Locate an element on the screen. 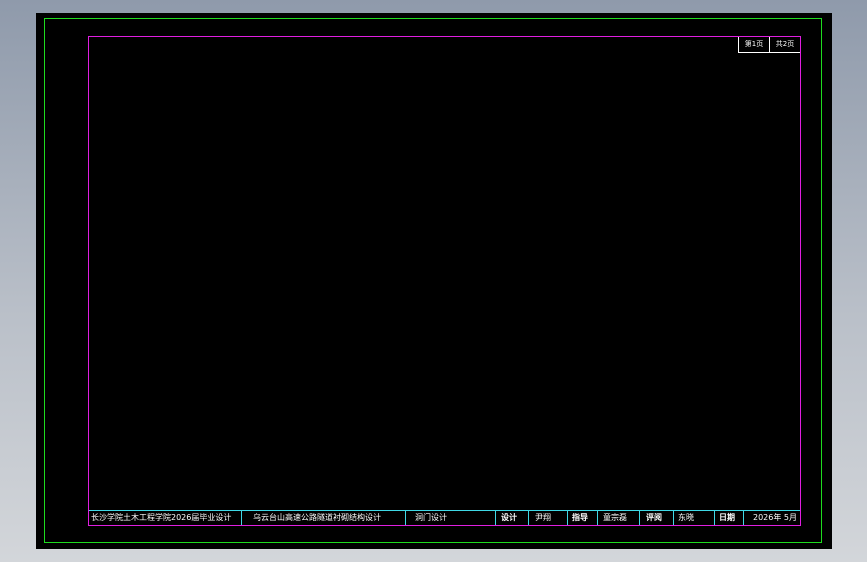  sheet-current: 第1页 is located at coordinates (754, 44).